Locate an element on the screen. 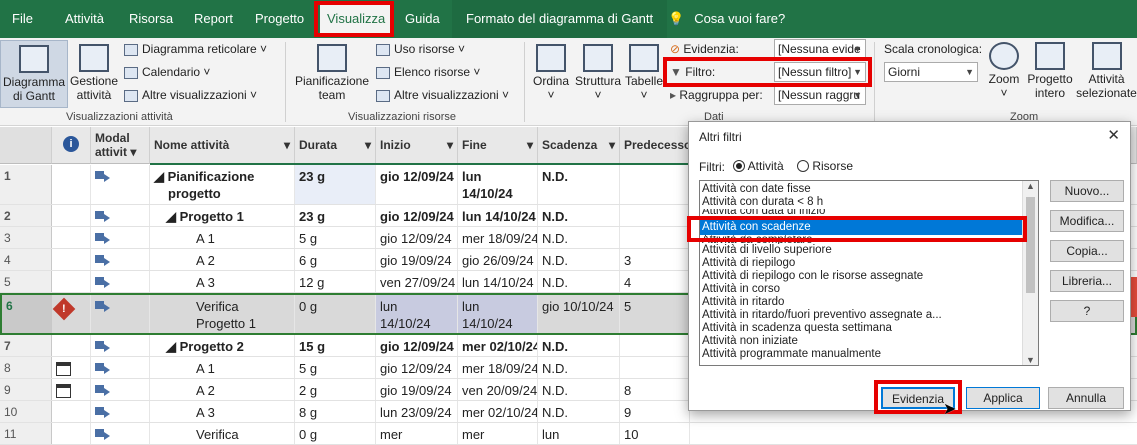  other-views-2-button: Altre visualizzazioni ˅ is located at coordinates (442, 95).